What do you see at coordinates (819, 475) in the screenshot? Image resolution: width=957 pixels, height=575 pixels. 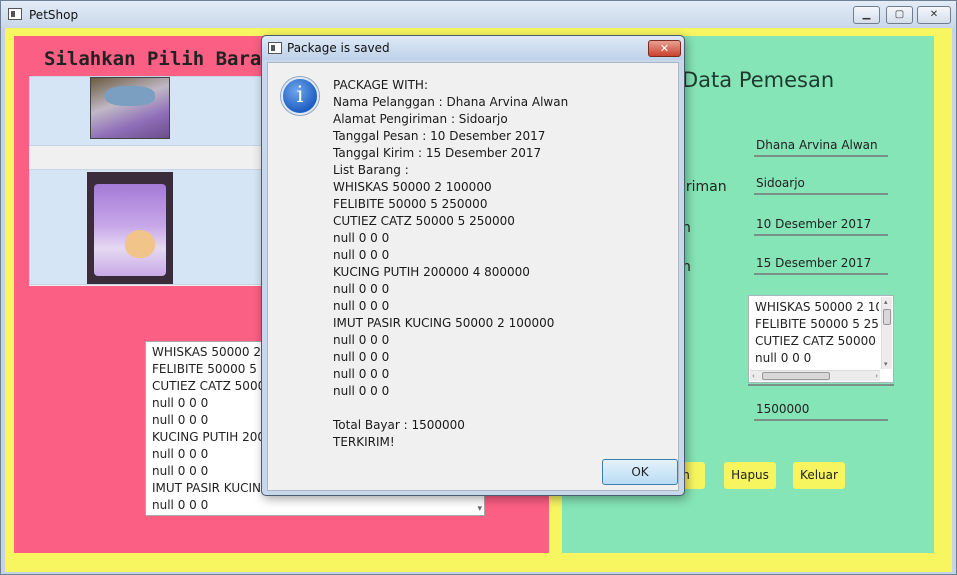 I see `keluar-button: Keluar` at bounding box center [819, 475].